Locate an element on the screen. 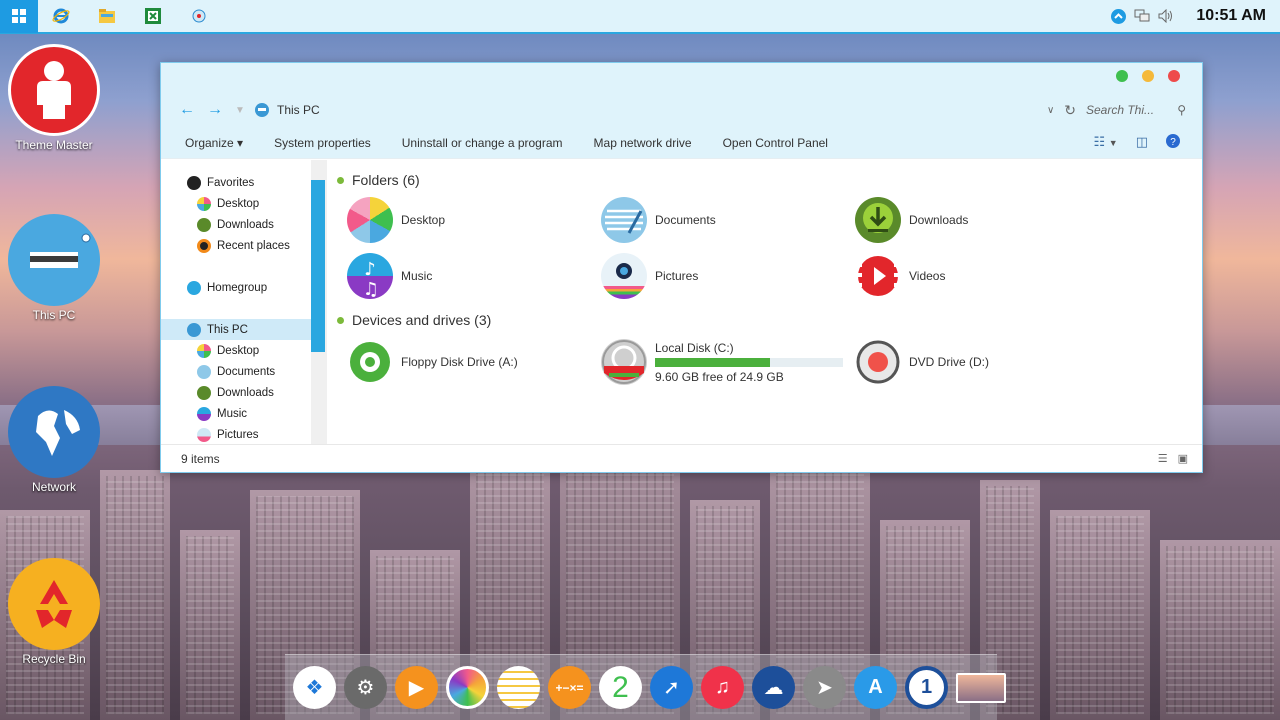  desktop-icon-label: Recycle Bin is located at coordinates (54, 659).